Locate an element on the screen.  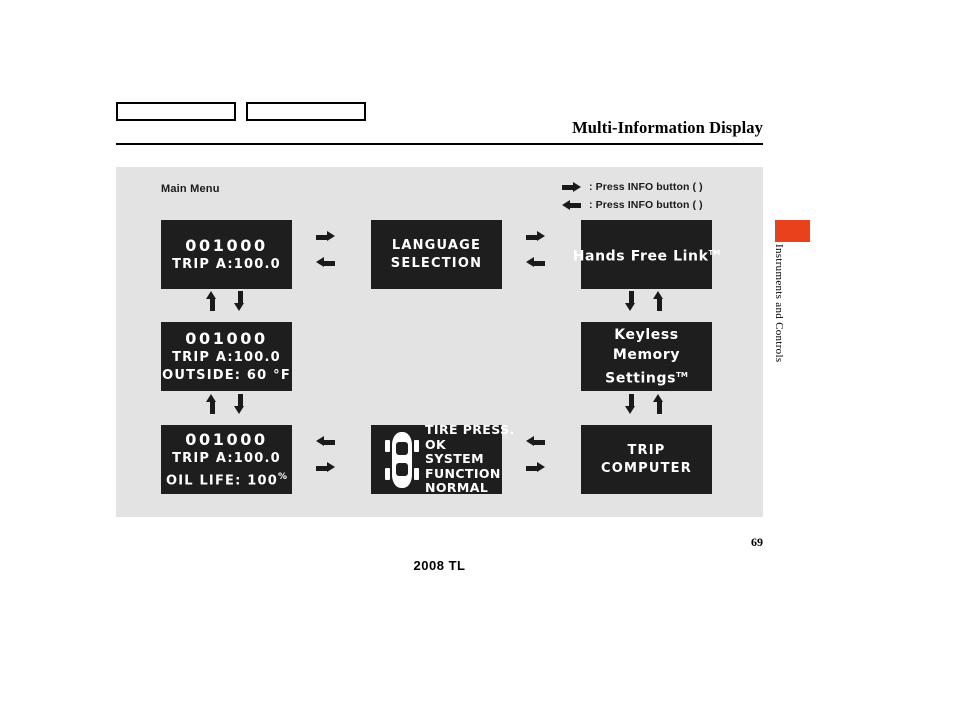
keyless-line-1: Keyless is located at coordinates (646, 334).